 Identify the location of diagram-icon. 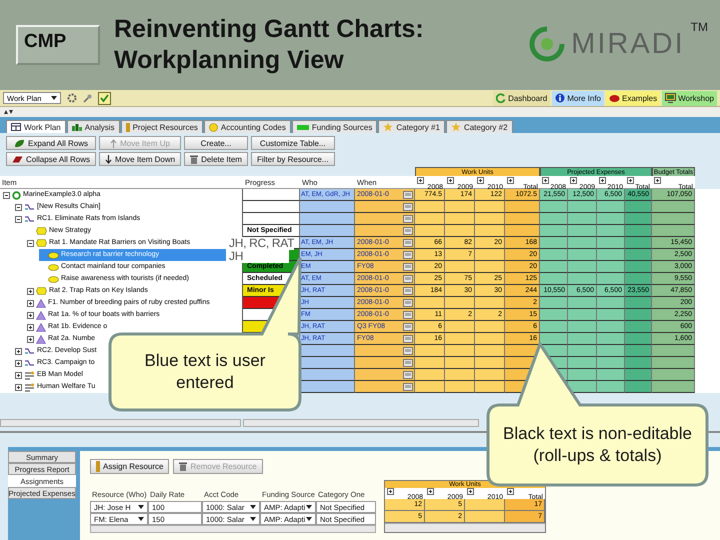
(29, 387).